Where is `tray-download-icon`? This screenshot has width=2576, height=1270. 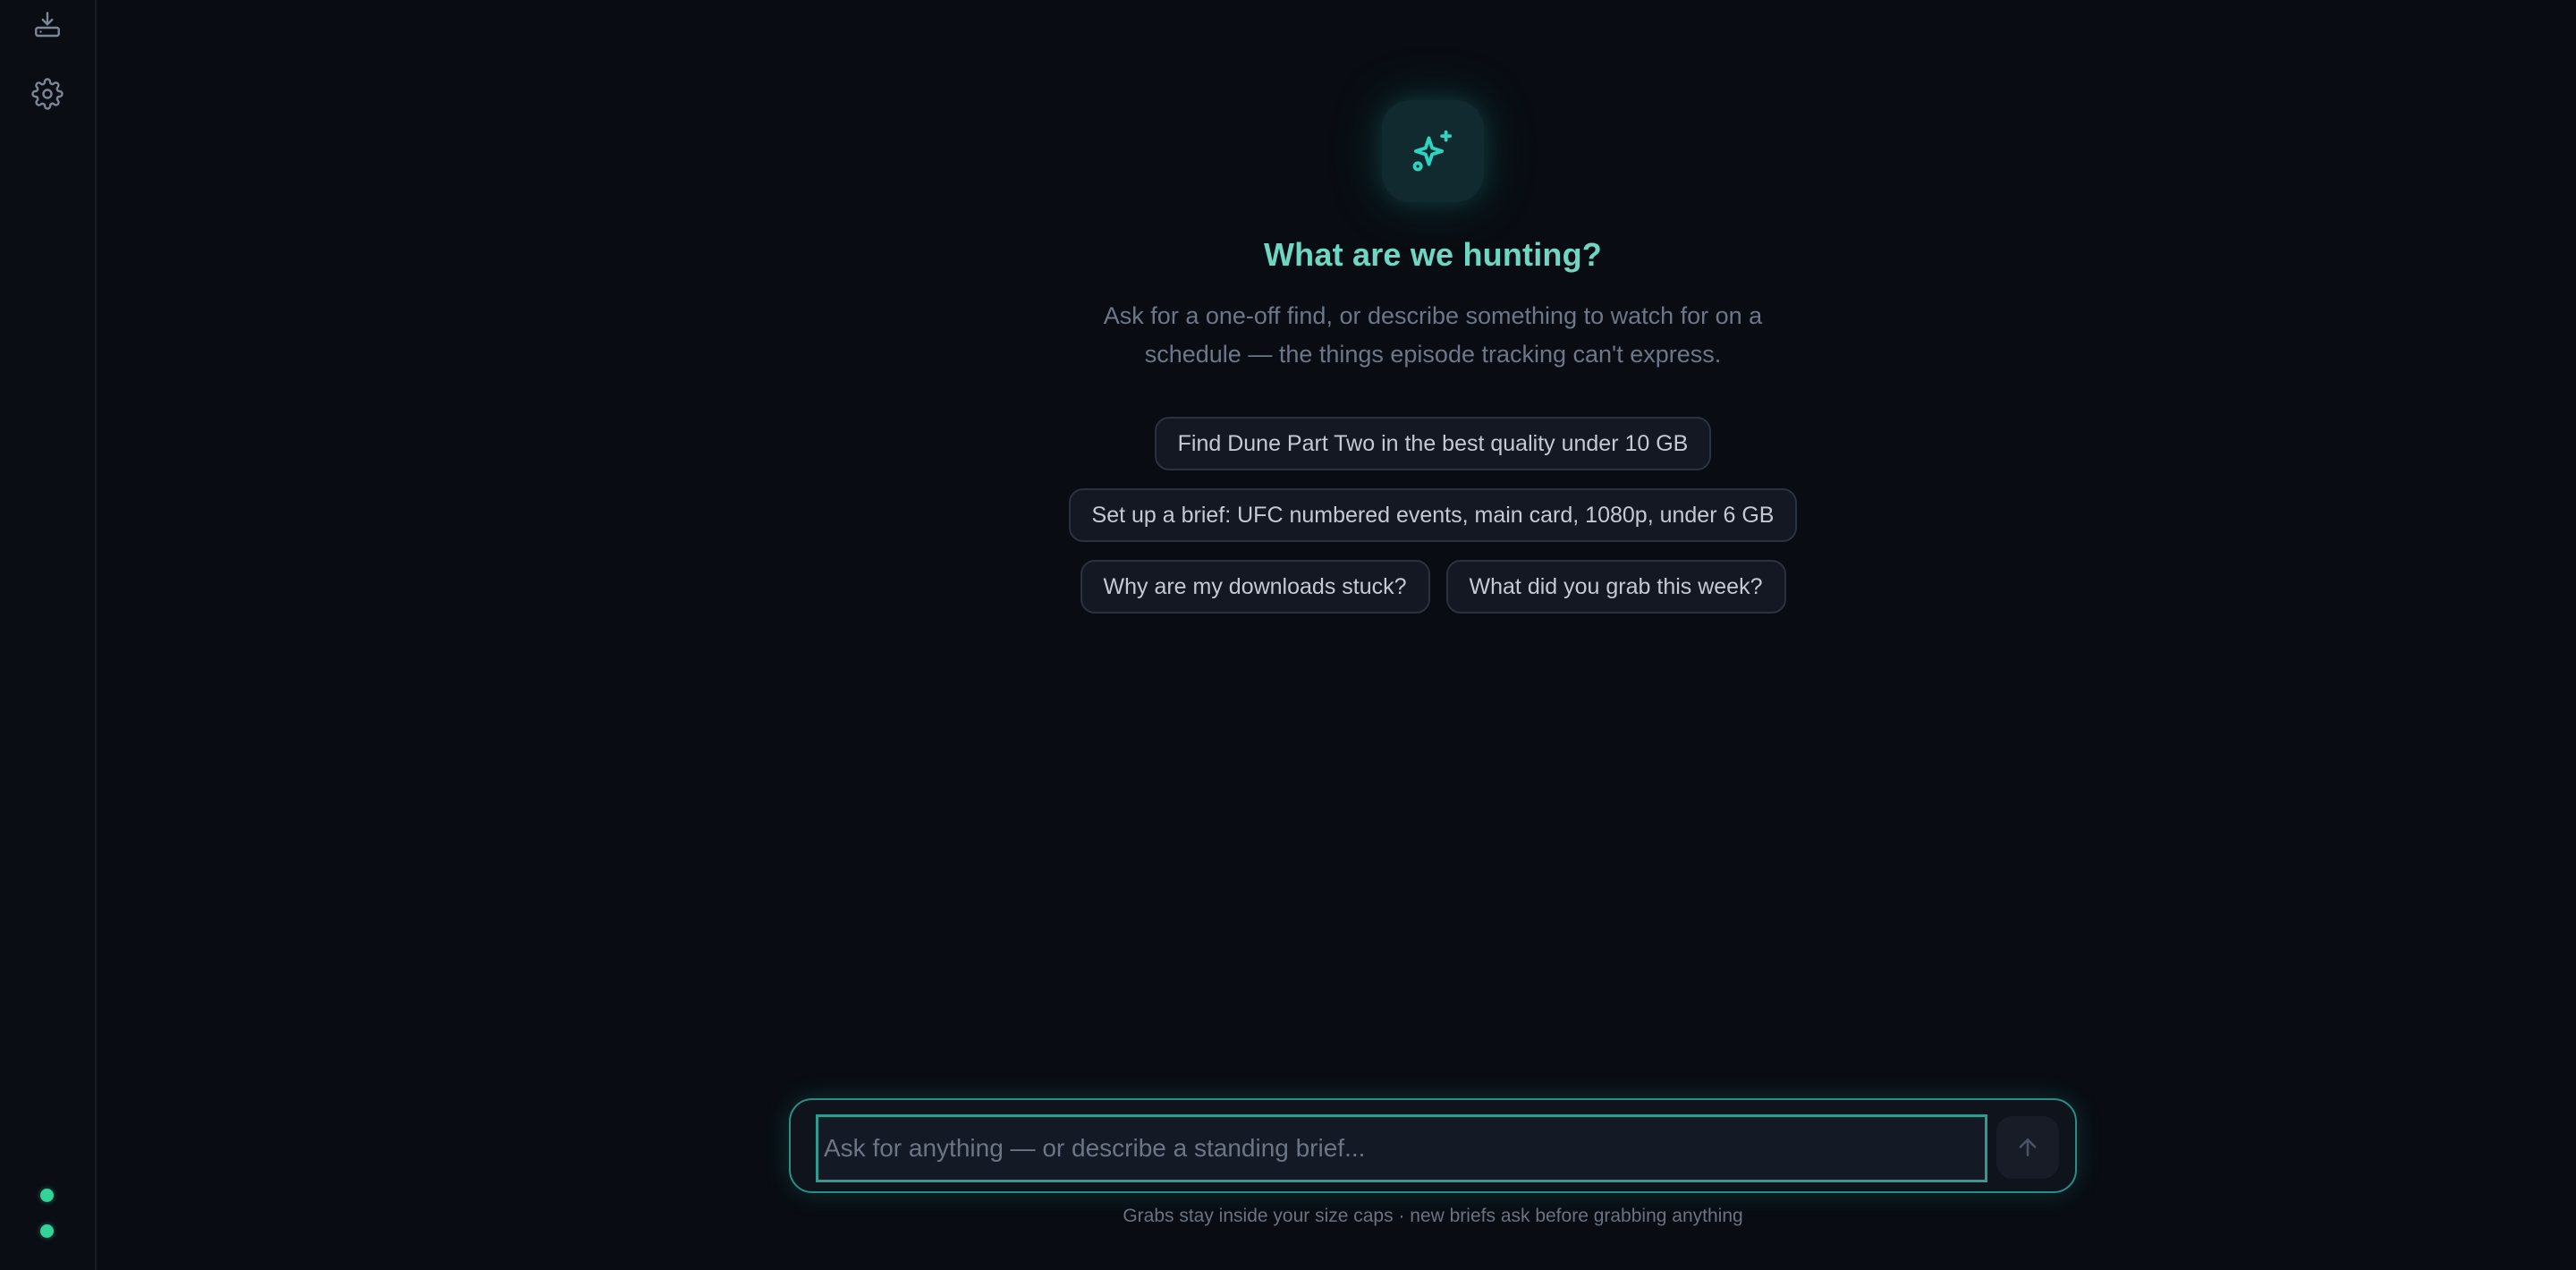
tray-download-icon is located at coordinates (47, 25).